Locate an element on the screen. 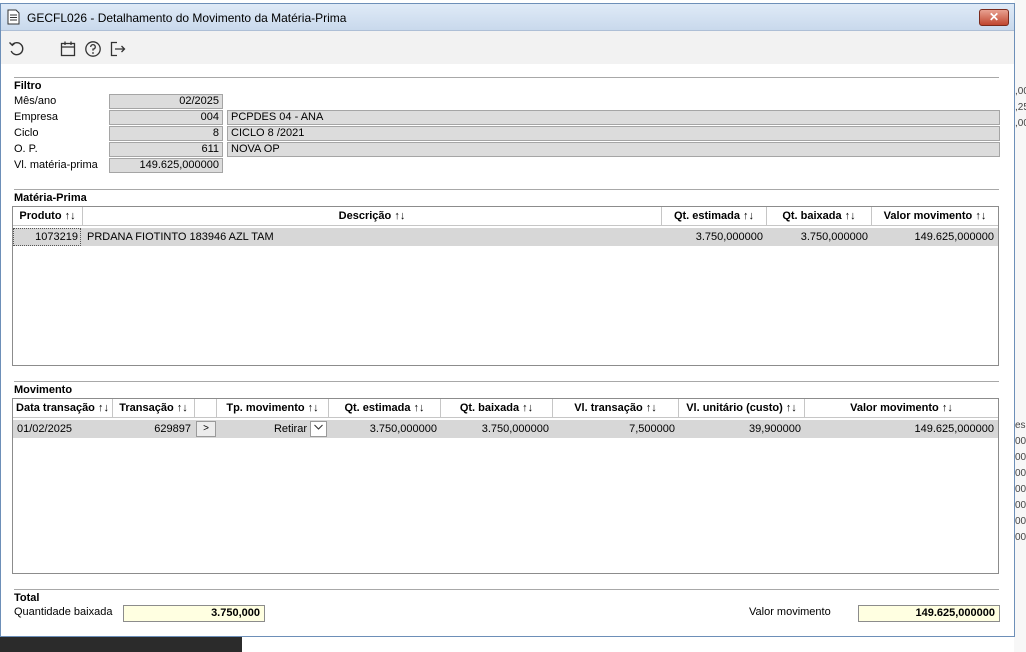 This screenshot has height=652, width=1026. toolbar is located at coordinates (507, 47).